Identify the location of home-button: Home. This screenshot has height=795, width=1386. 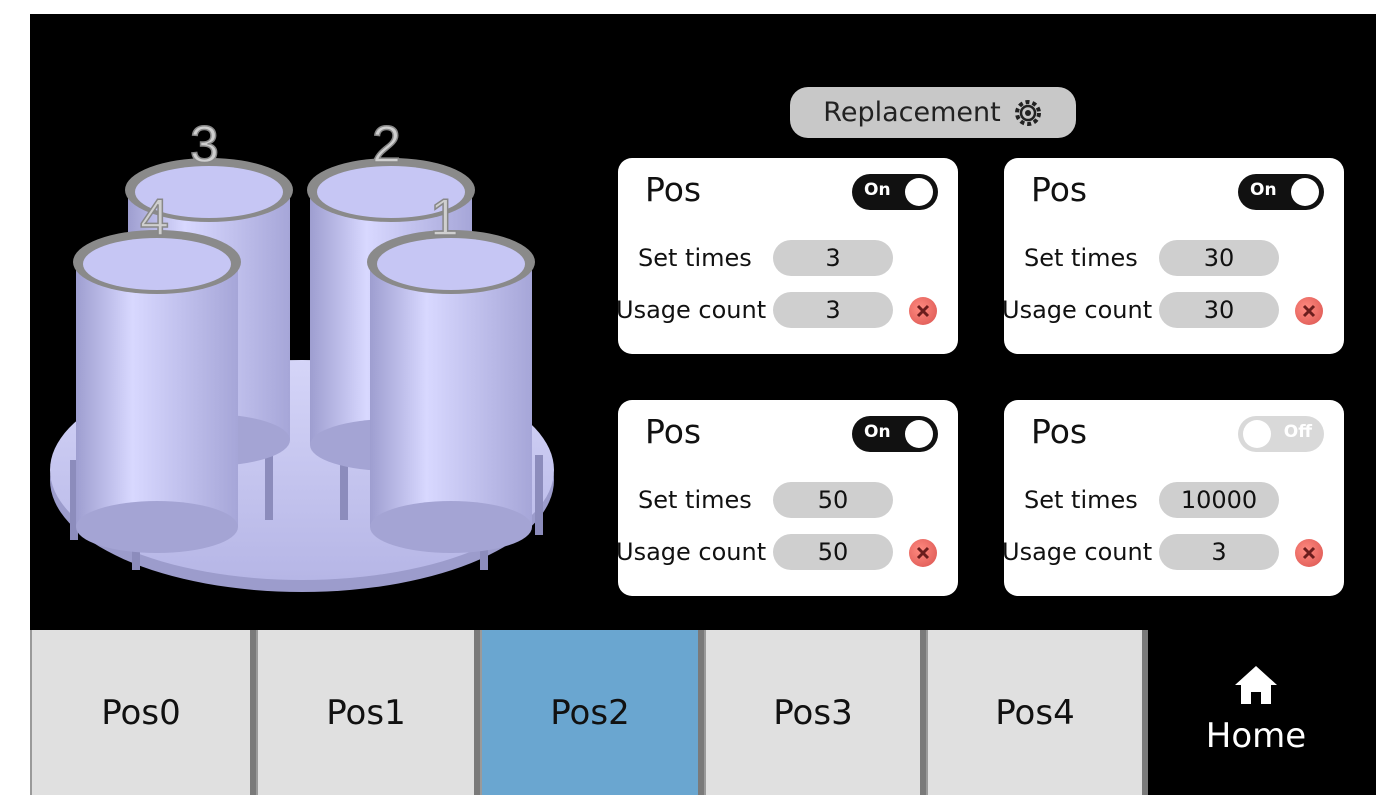
(1256, 710).